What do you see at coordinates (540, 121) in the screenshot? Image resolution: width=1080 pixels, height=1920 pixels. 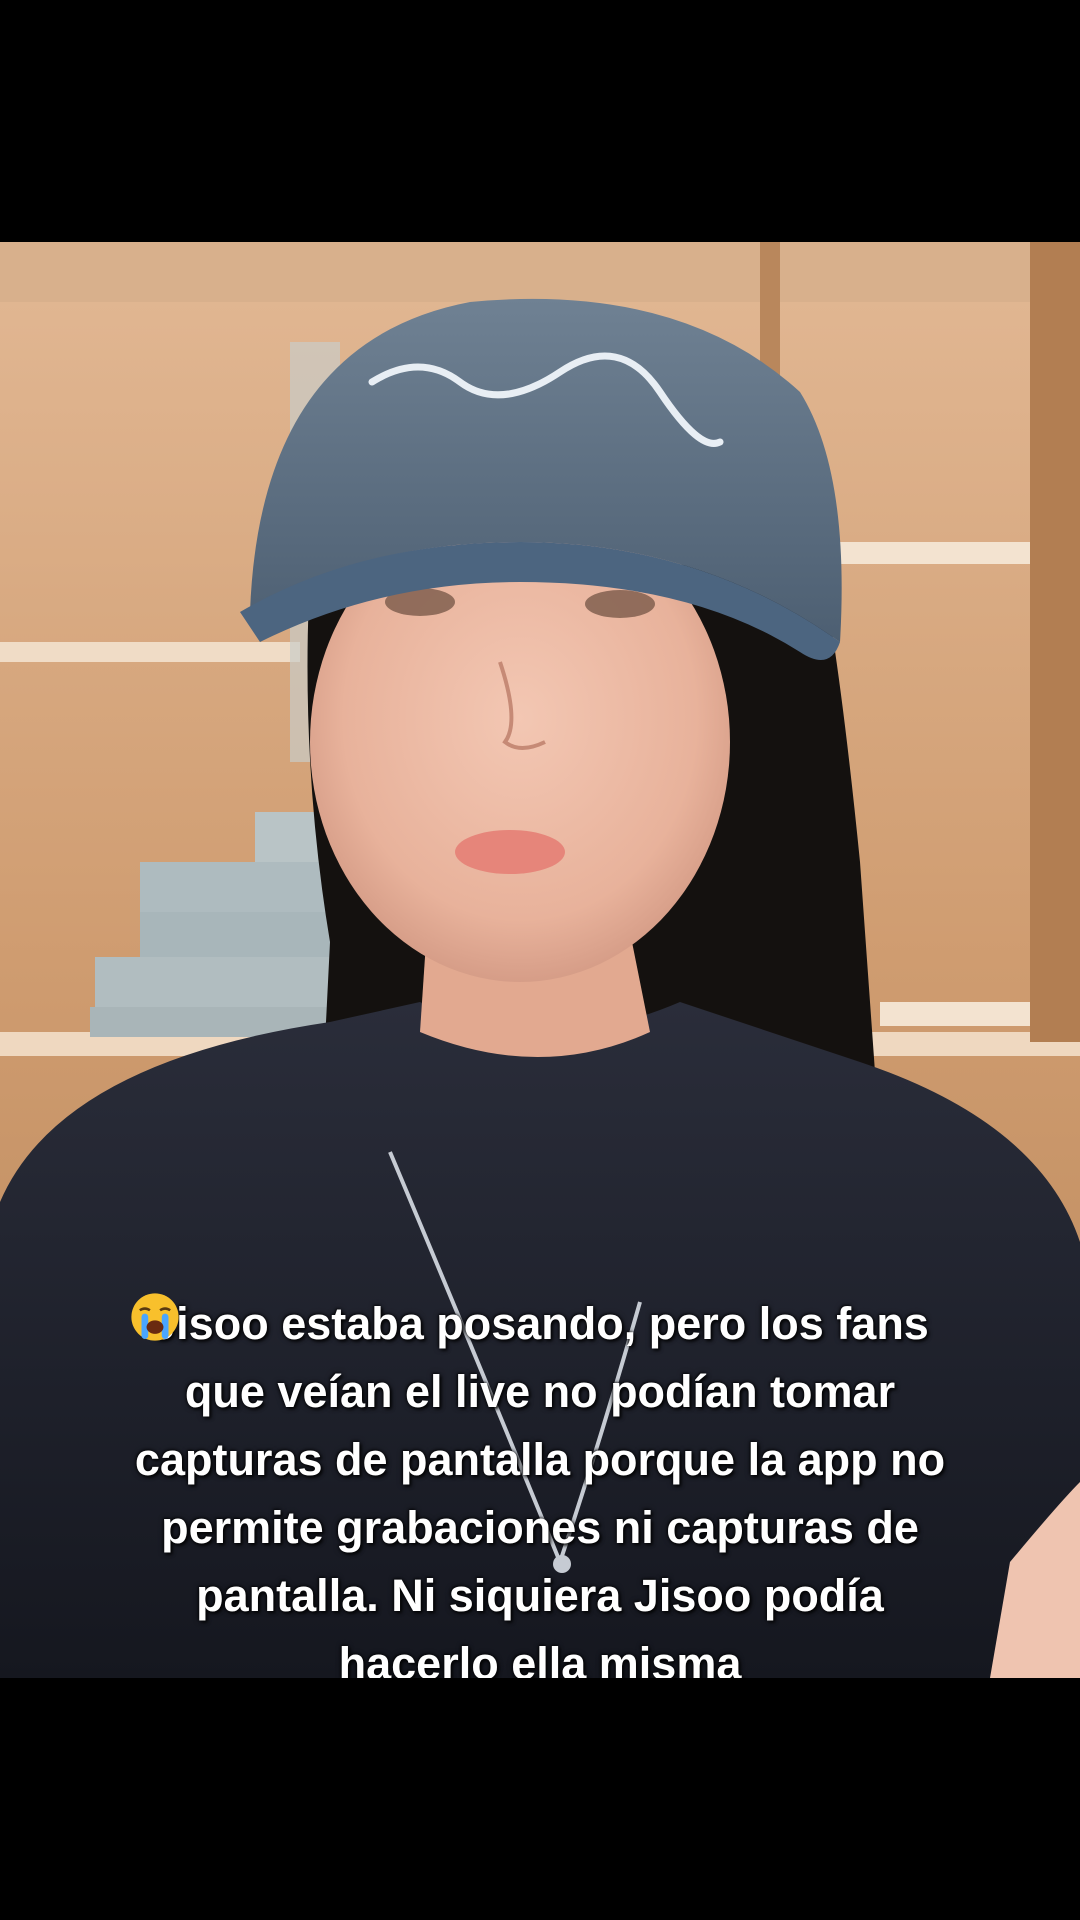 I see `letterbox-top` at bounding box center [540, 121].